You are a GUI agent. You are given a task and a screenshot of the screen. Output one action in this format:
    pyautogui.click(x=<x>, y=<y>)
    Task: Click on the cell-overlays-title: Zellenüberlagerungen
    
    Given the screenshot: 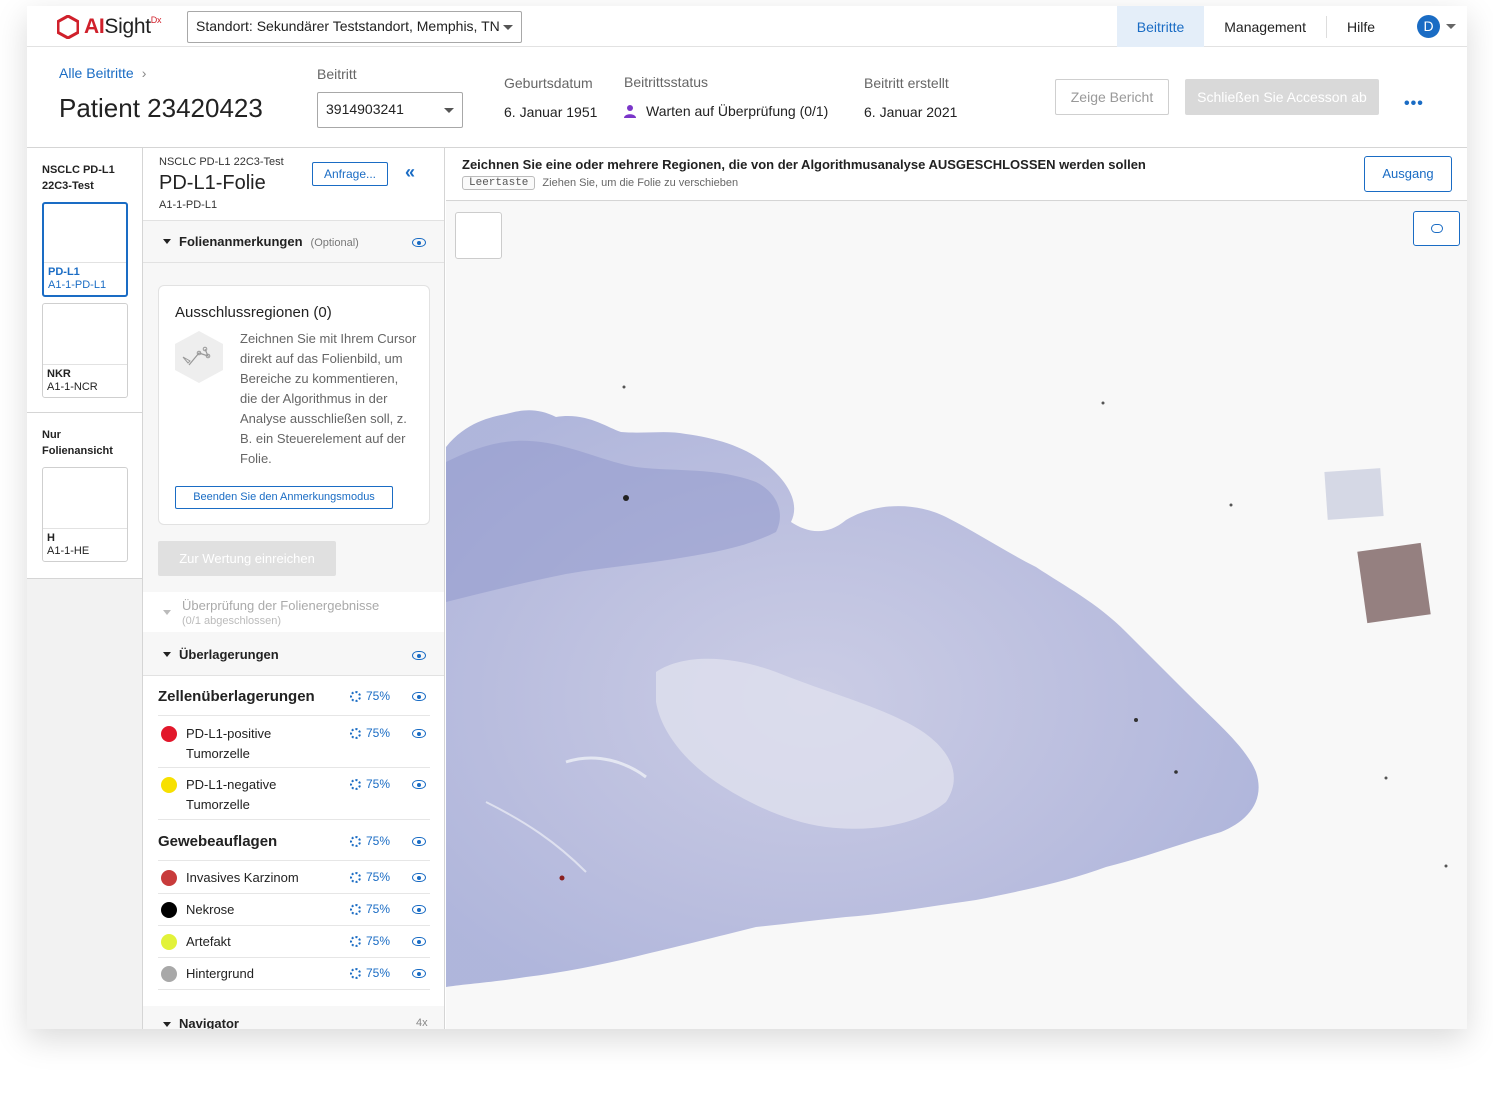 What is the action you would take?
    pyautogui.click(x=236, y=696)
    